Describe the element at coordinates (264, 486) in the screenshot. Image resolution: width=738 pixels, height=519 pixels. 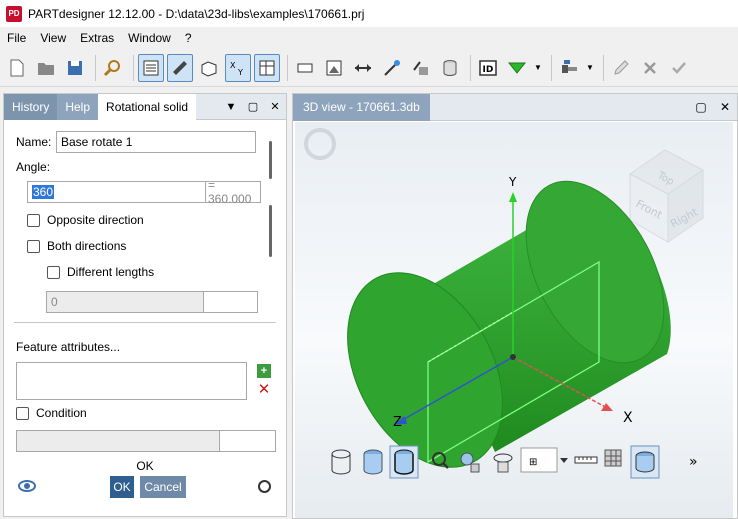
I see `zoom-icon` at that location.